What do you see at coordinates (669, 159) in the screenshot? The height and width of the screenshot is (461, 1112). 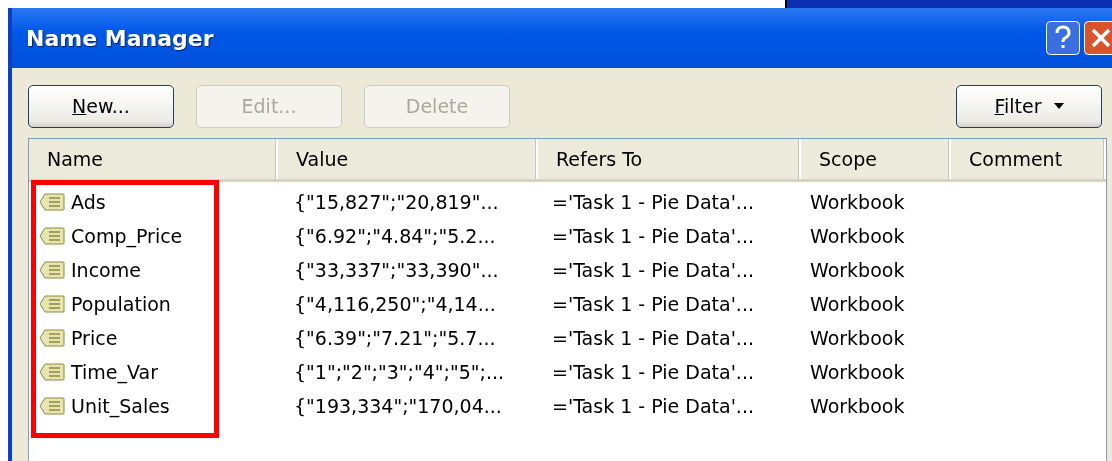 I see `column-header: Refers To` at bounding box center [669, 159].